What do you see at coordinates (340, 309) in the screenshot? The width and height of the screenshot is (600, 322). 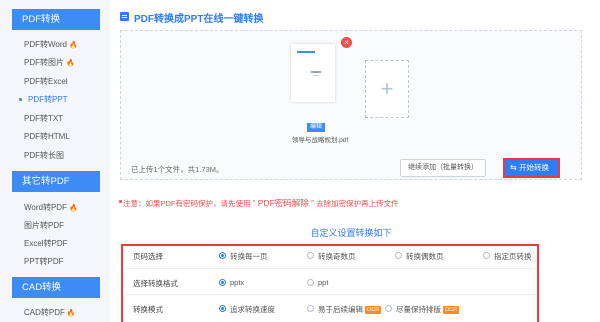 I see `radio-label: 易于后续编辑` at bounding box center [340, 309].